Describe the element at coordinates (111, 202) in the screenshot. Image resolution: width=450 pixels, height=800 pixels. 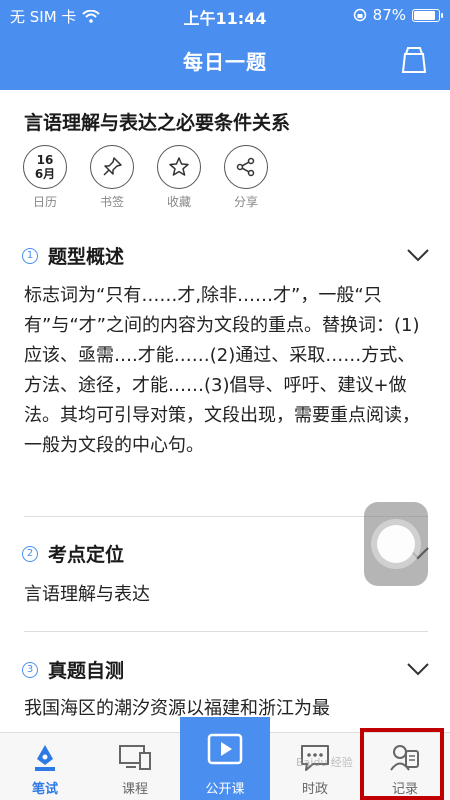
I see `bookmark-label: 书签` at that location.